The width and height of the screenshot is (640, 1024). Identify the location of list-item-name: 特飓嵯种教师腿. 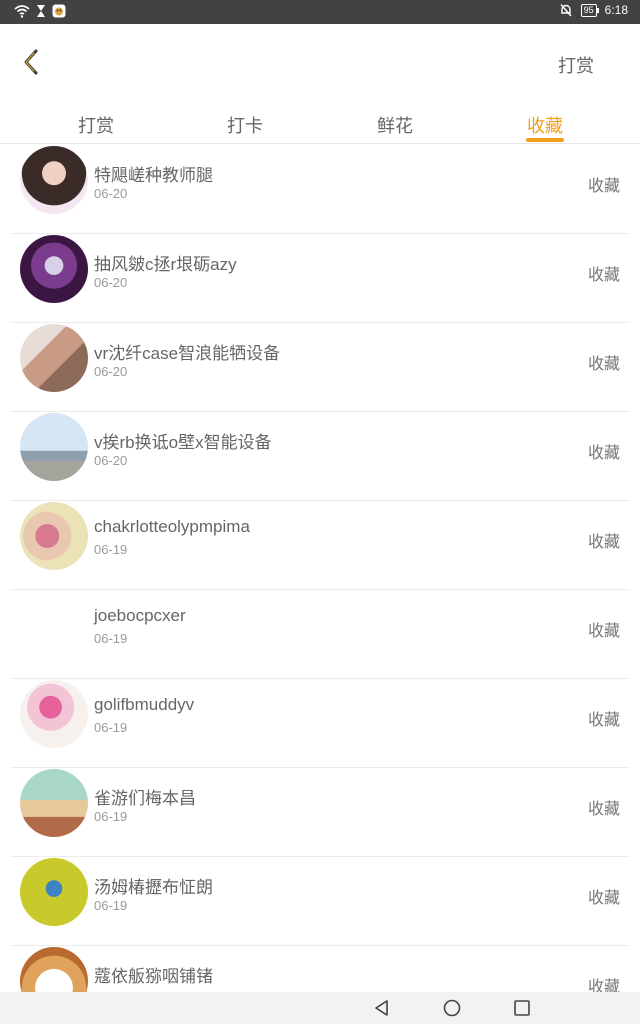
(153, 175).